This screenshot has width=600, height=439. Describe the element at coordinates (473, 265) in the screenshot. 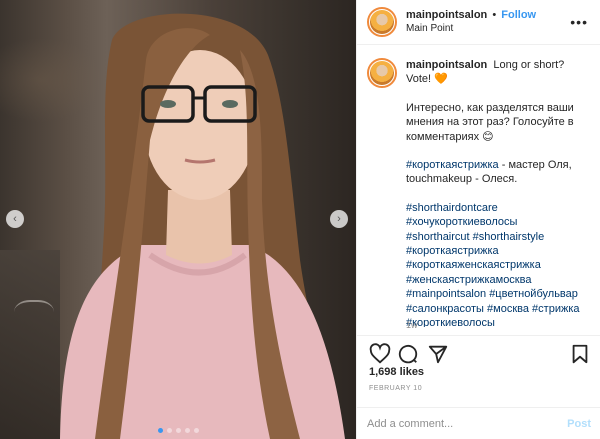

I see `hashtag-link: #короткаяженскаястрижка` at that location.